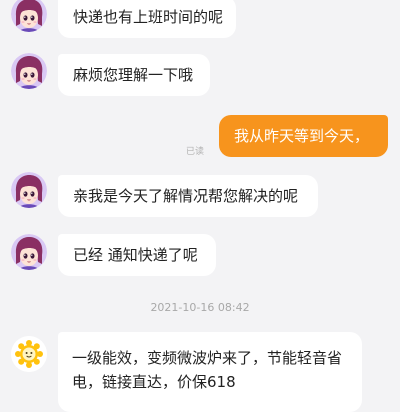 The image size is (400, 412). I want to click on promo-text: 一级能效，变频微波炉来了，节能轻音省电，链接直达，价保618, so click(207, 370).